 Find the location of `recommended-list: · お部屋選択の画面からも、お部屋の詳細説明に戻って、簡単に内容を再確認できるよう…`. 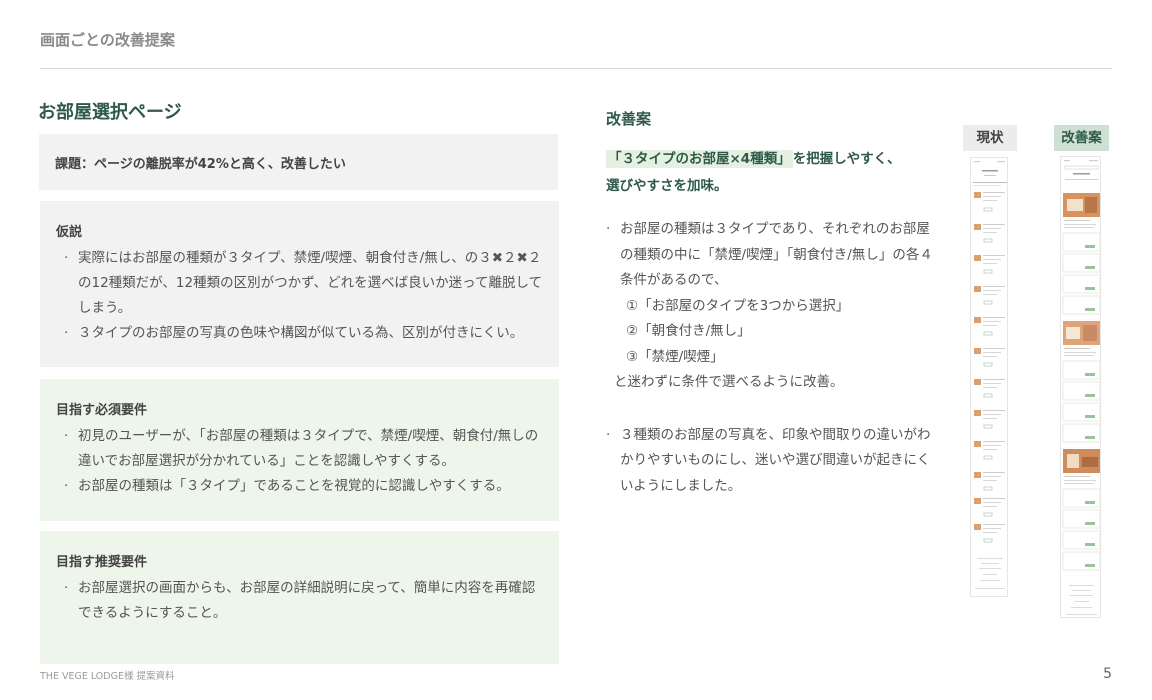

recommended-list: · お部屋選択の画面からも、お部屋の詳細説明に戻って、簡単に内容を再確認できるよう… is located at coordinates (299, 601).